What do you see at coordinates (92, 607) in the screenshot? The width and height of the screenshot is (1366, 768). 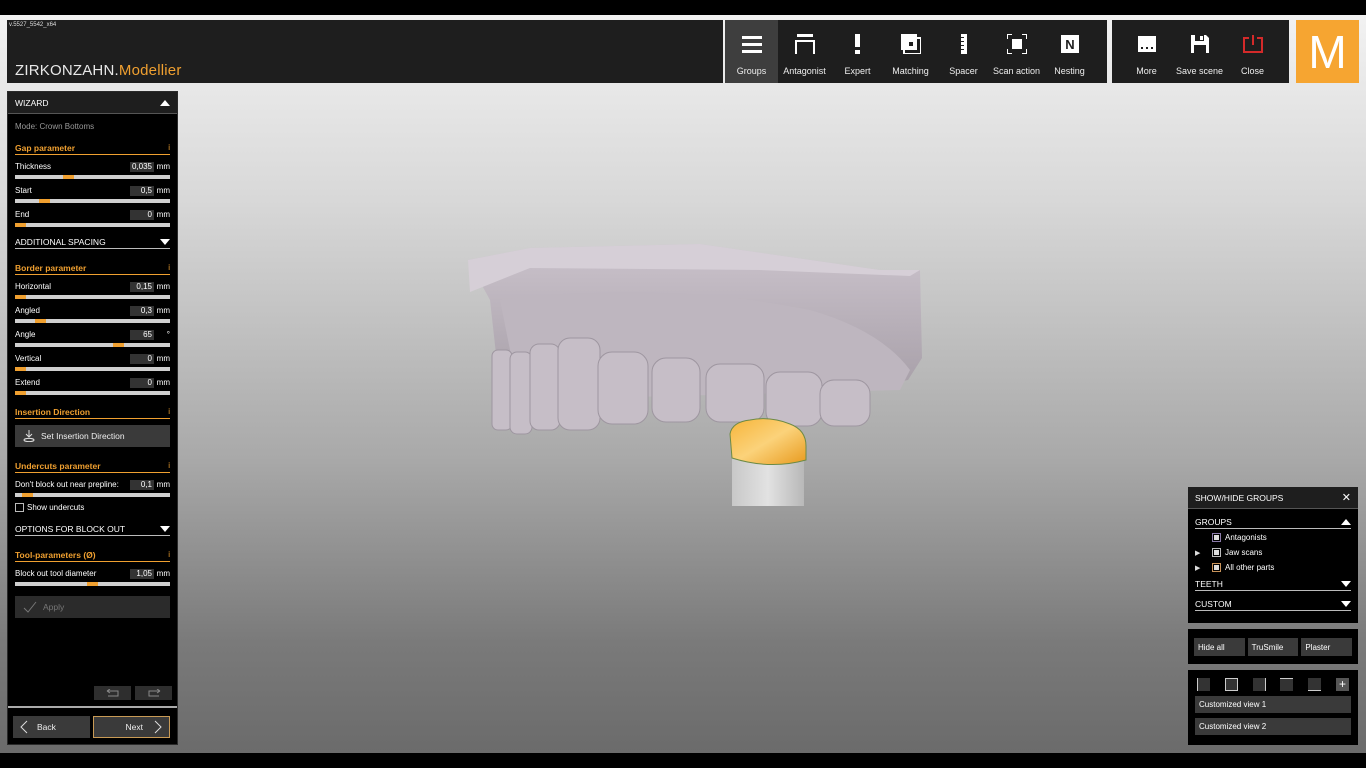 I see `apply-button: Apply` at bounding box center [92, 607].